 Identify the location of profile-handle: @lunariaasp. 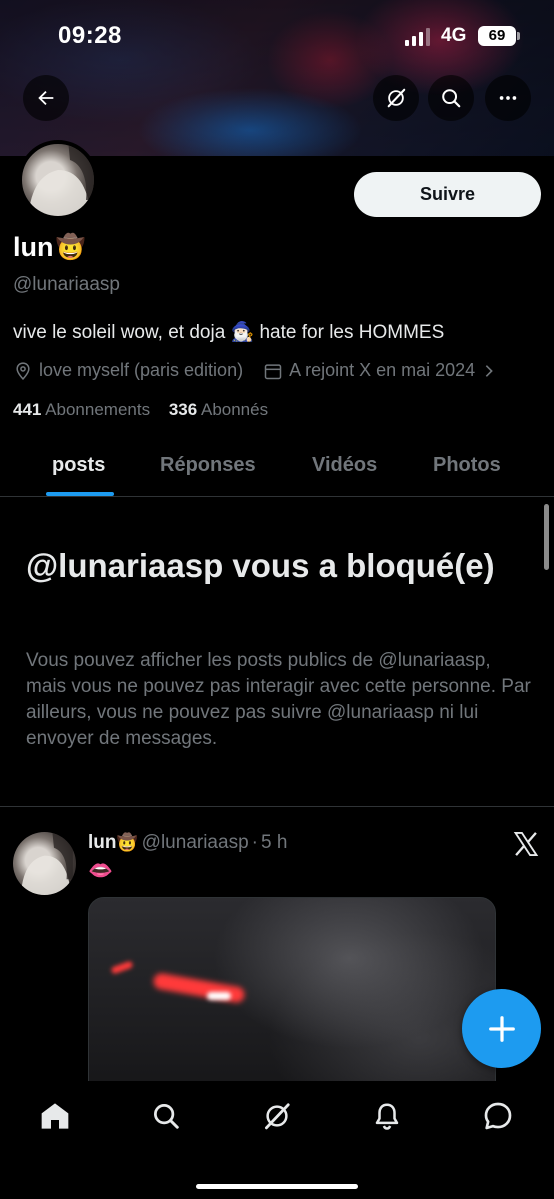
(66, 284).